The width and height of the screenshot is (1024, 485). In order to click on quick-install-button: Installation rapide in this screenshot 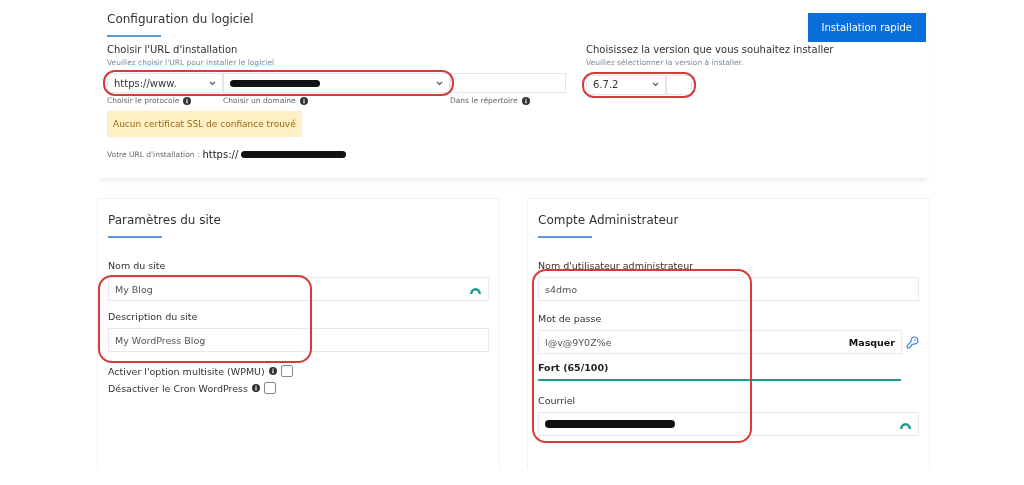, I will do `click(866, 27)`.